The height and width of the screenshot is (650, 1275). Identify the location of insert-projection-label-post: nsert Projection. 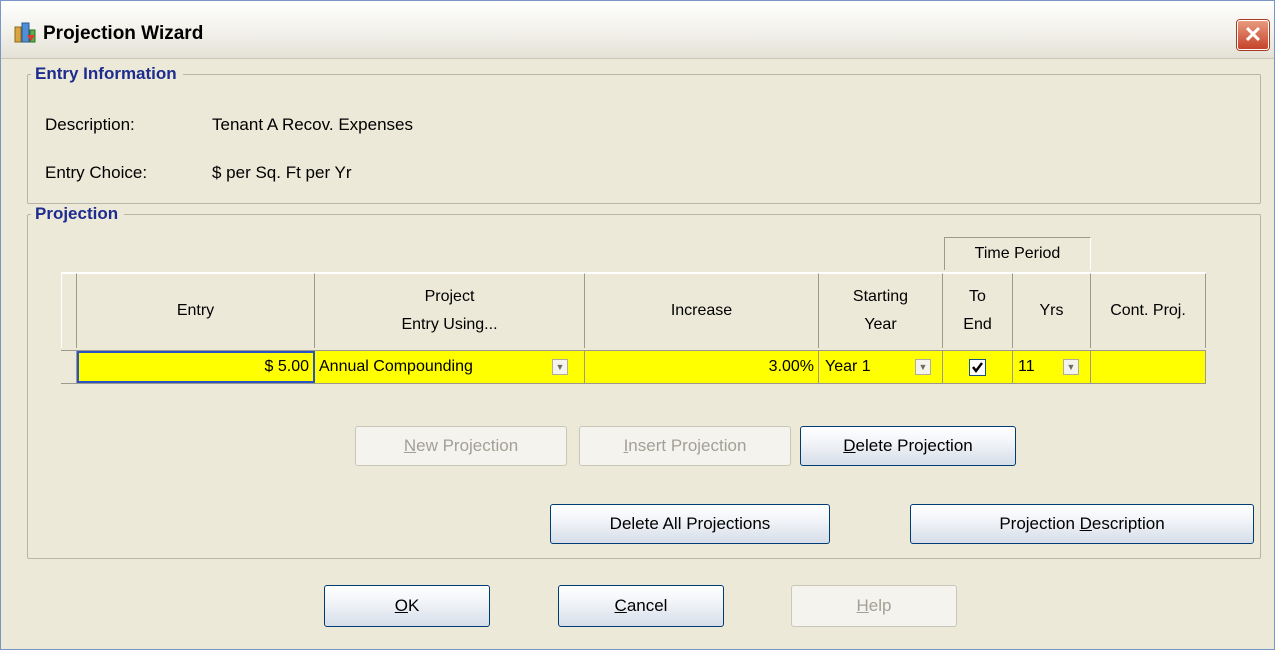
(687, 445).